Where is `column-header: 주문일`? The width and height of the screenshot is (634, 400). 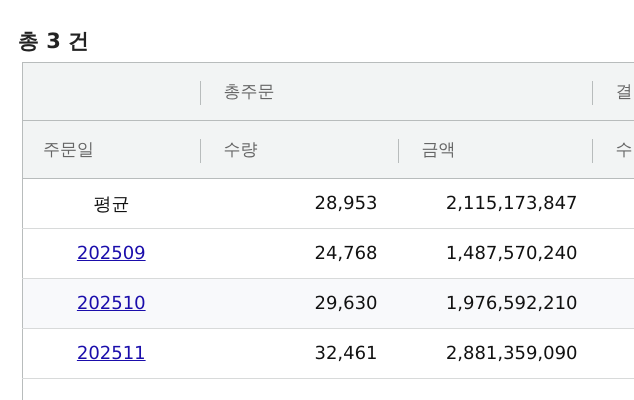 column-header: 주문일 is located at coordinates (111, 149).